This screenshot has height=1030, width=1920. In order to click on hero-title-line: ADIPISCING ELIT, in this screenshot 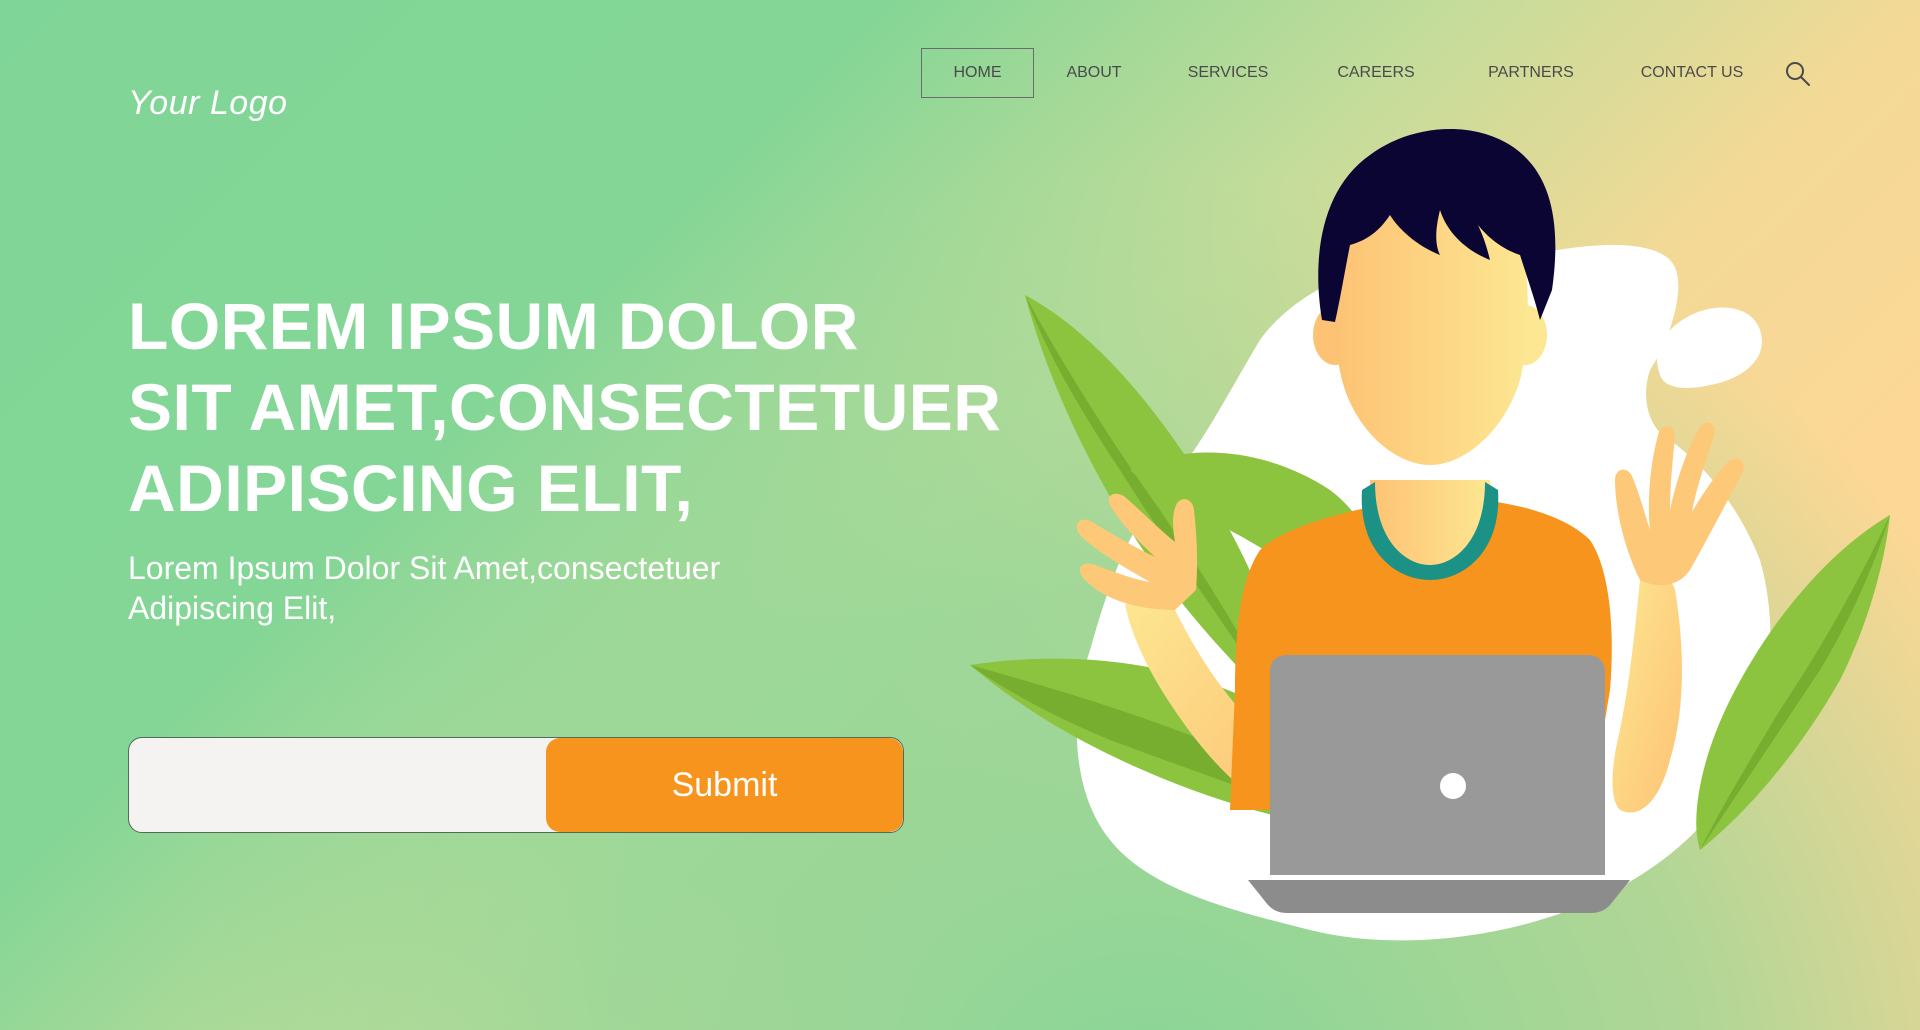, I will do `click(411, 488)`.